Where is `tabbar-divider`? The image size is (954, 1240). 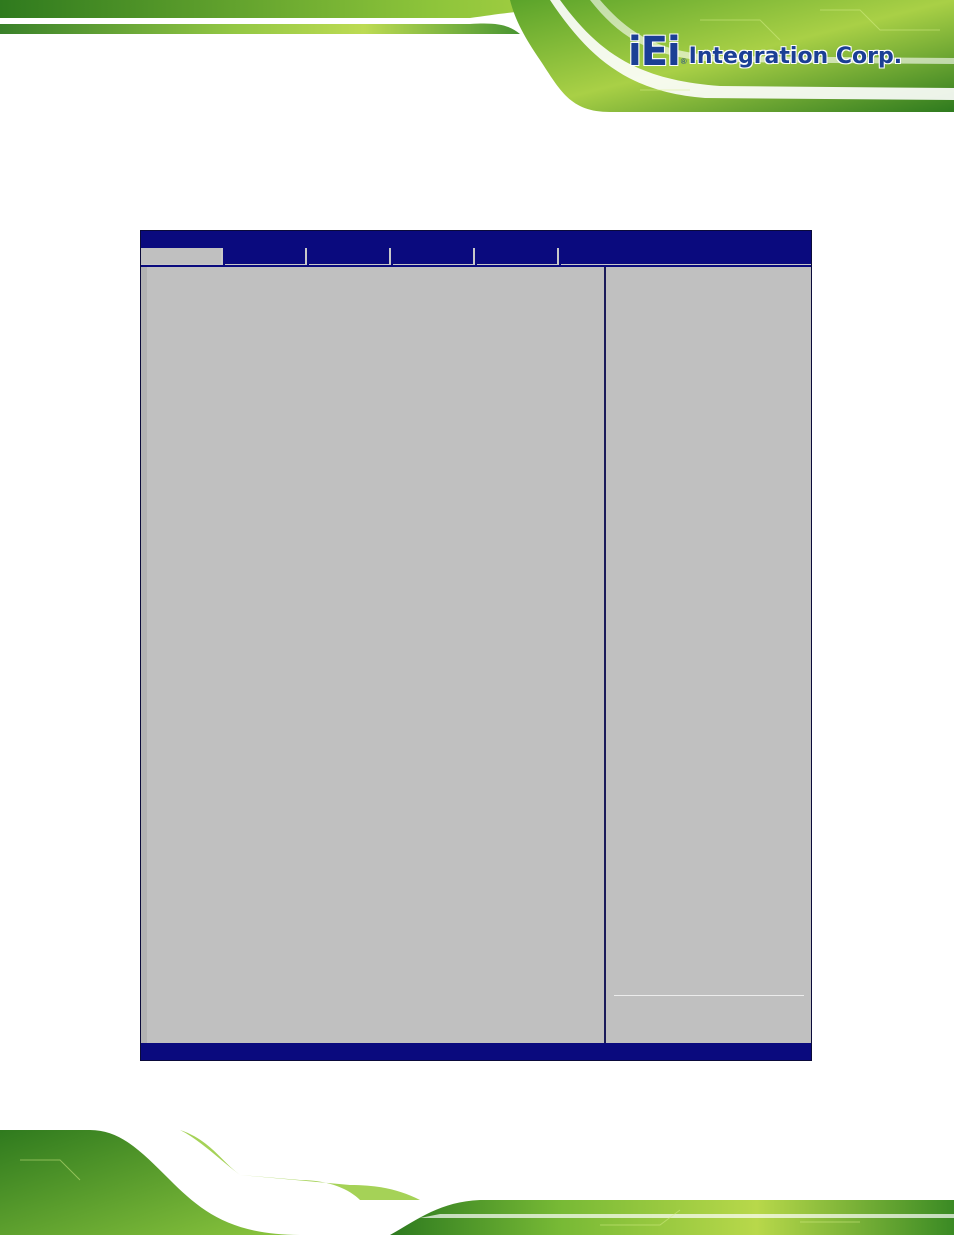
tabbar-divider is located at coordinates (686, 264).